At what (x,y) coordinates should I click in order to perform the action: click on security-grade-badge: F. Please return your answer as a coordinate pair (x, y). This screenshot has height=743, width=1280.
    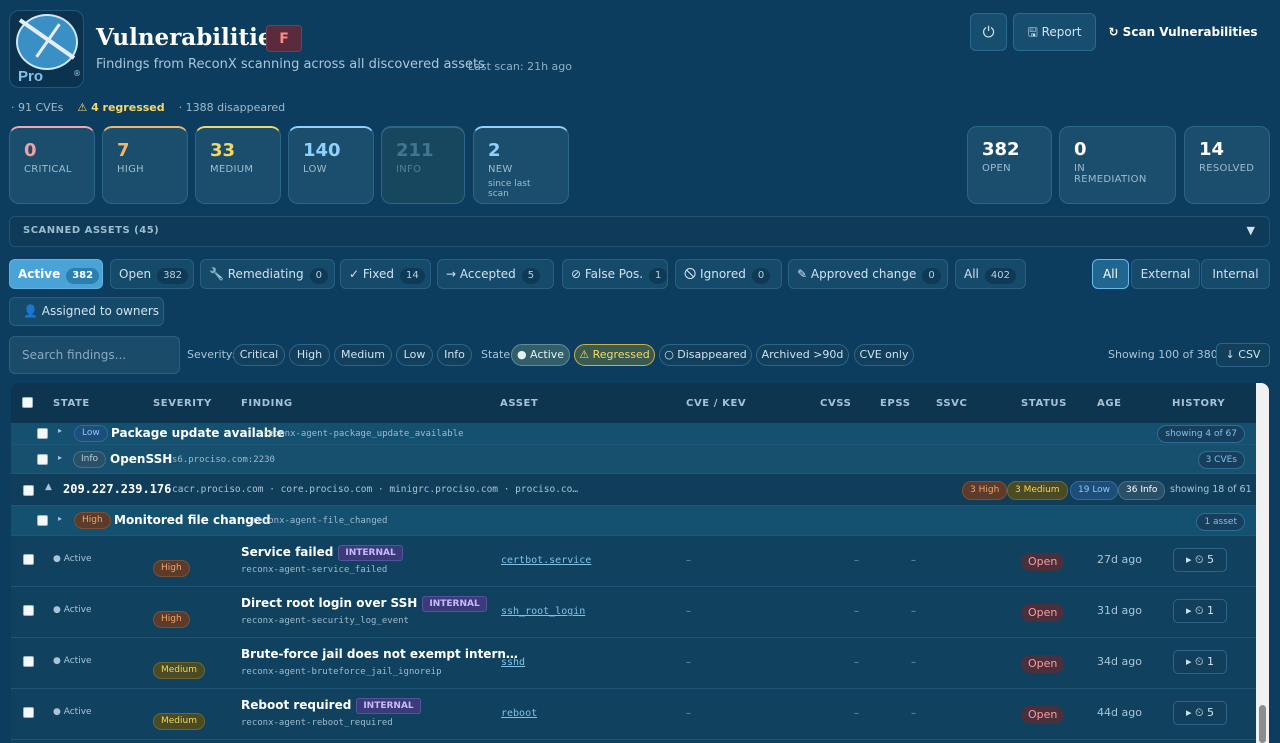
    Looking at the image, I should click on (284, 38).